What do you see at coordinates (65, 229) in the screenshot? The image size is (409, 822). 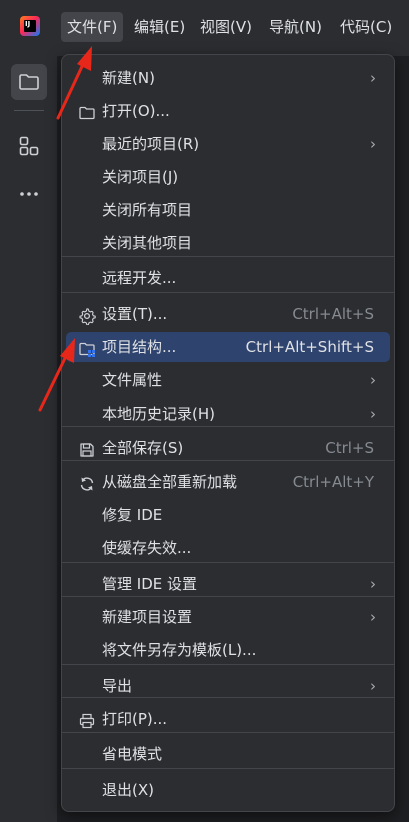 I see `annotation-arrows` at bounding box center [65, 229].